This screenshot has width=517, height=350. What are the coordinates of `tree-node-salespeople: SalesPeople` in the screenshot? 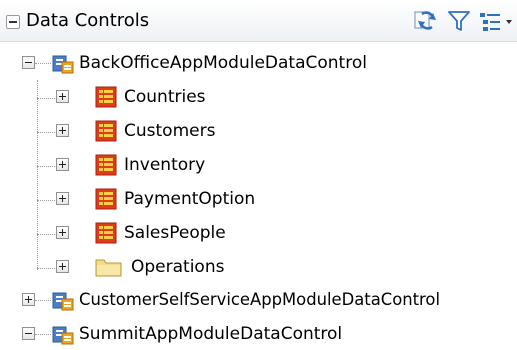 It's located at (258, 233).